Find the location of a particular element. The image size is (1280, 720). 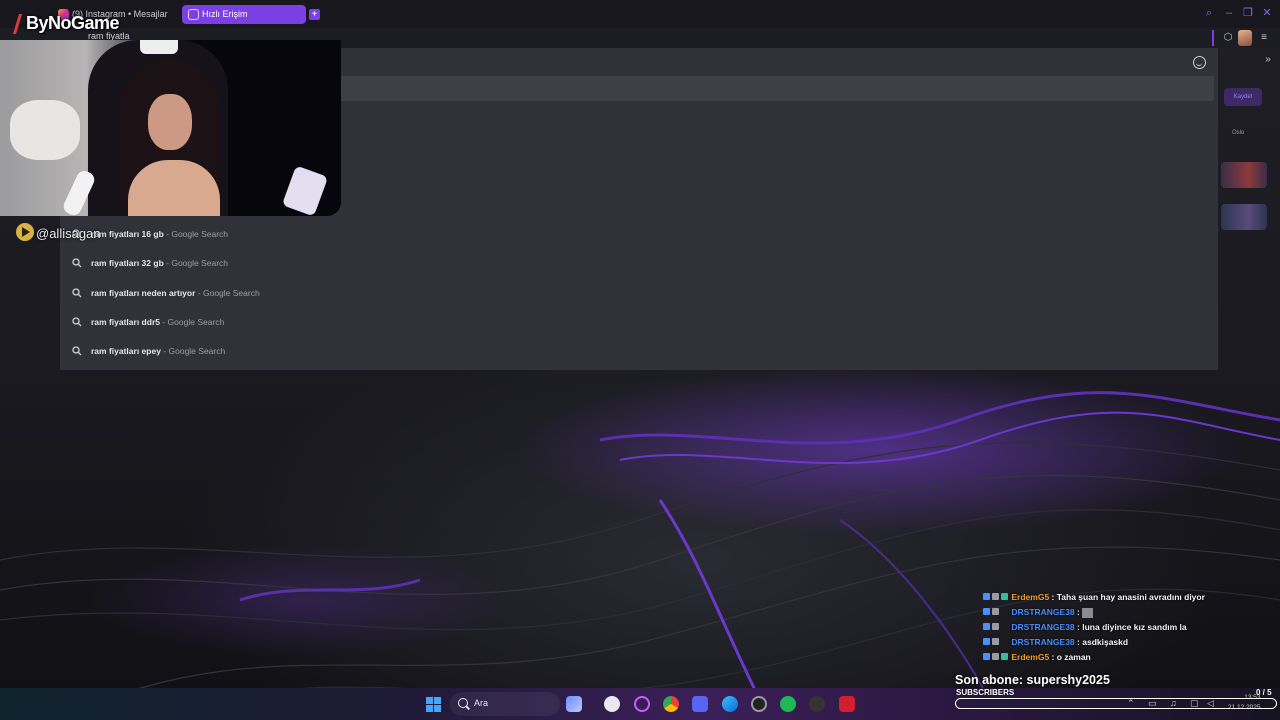

suggestion-completion: rı 32 gb is located at coordinates (148, 263).